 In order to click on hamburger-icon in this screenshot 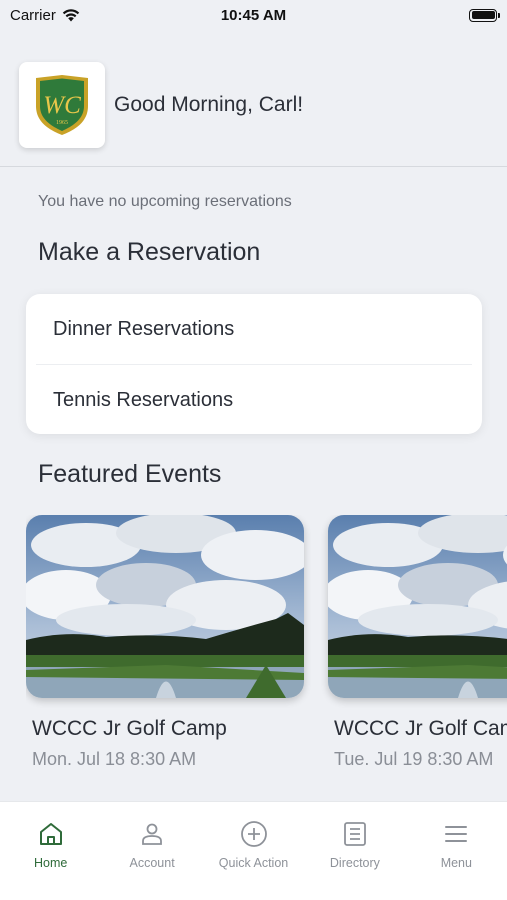, I will do `click(456, 834)`.